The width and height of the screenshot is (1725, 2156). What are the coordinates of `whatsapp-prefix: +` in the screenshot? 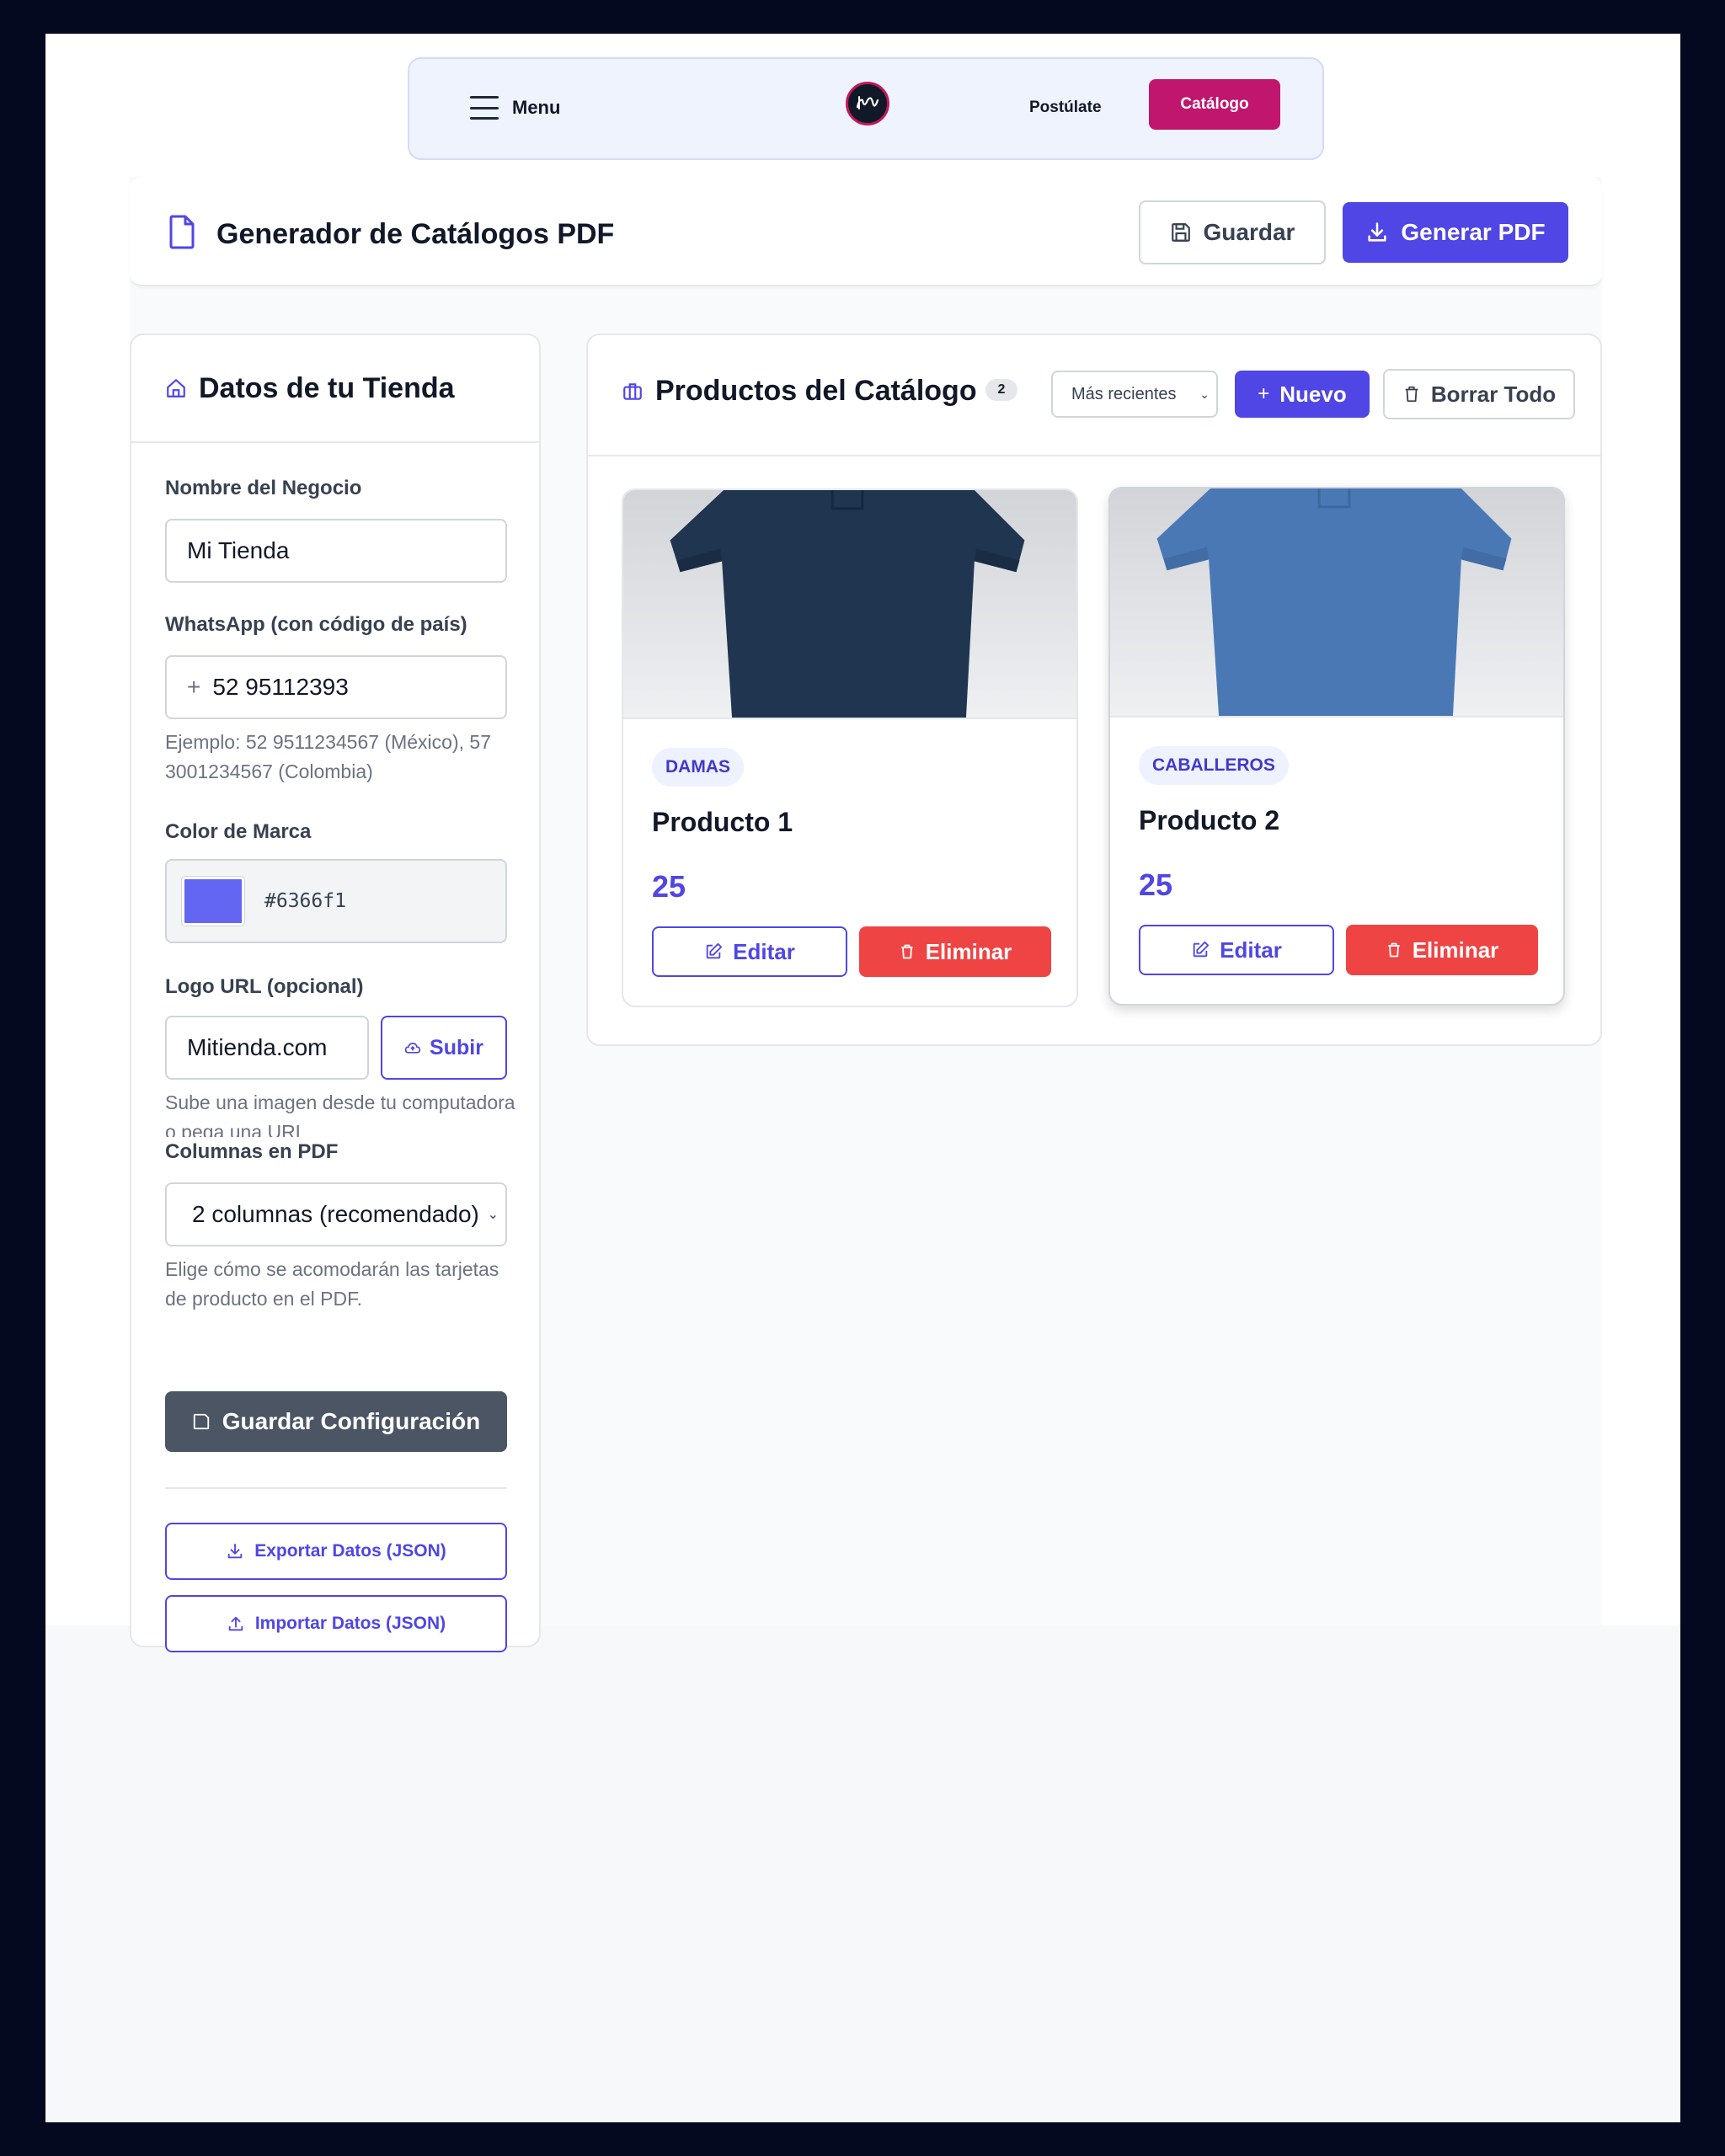 It's located at (194, 687).